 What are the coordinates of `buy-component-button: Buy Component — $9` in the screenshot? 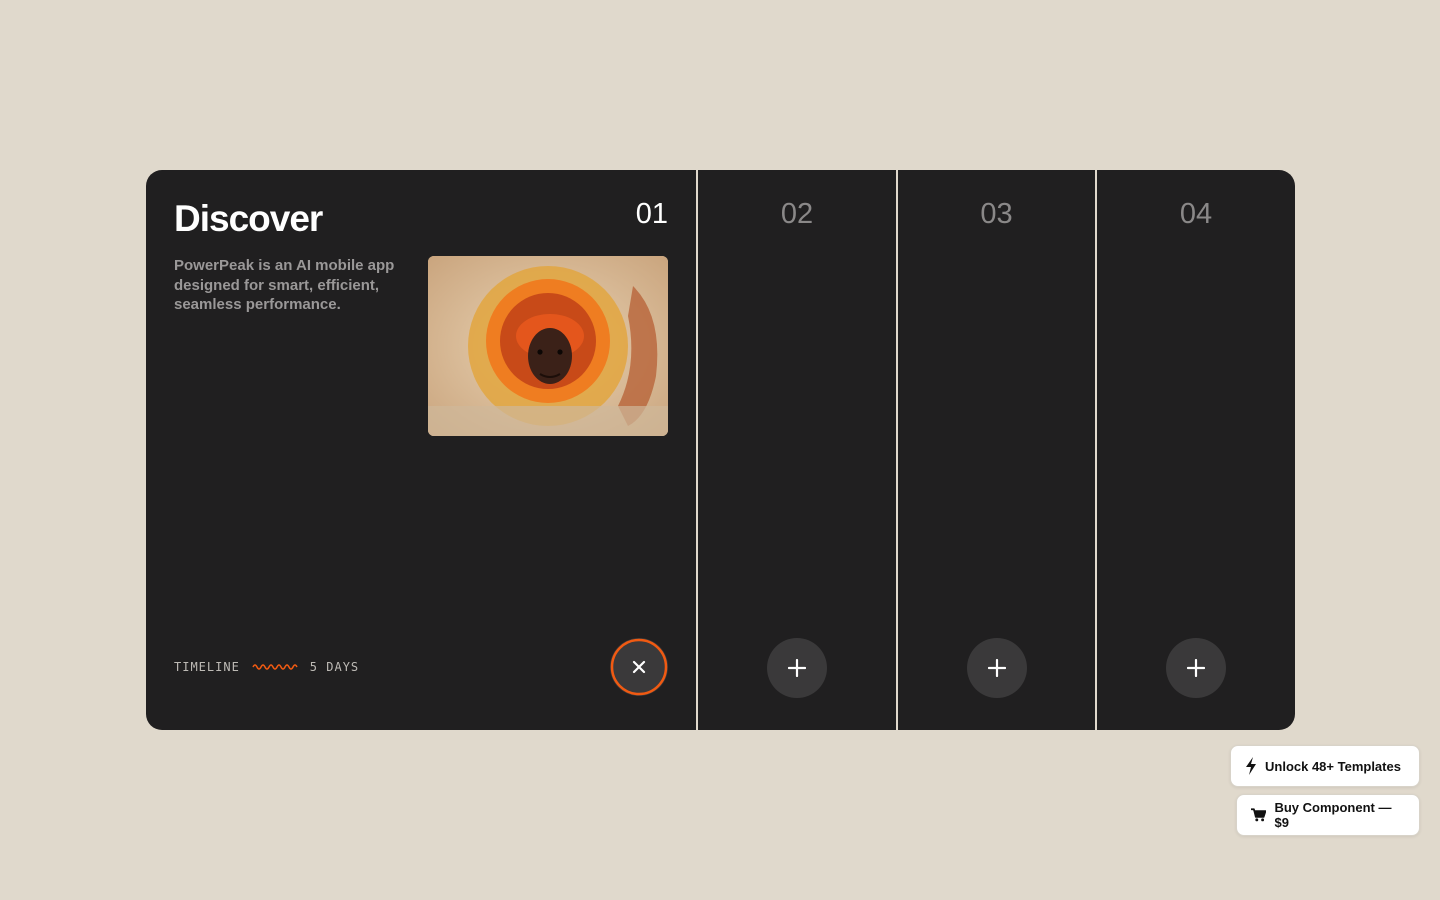 It's located at (1328, 815).